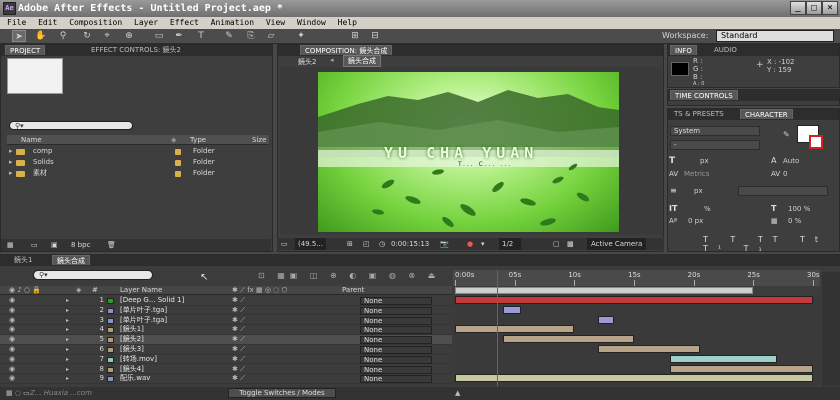 This screenshot has width=840, height=400. I want to click on selection-tool-icon: ➤, so click(19, 36).